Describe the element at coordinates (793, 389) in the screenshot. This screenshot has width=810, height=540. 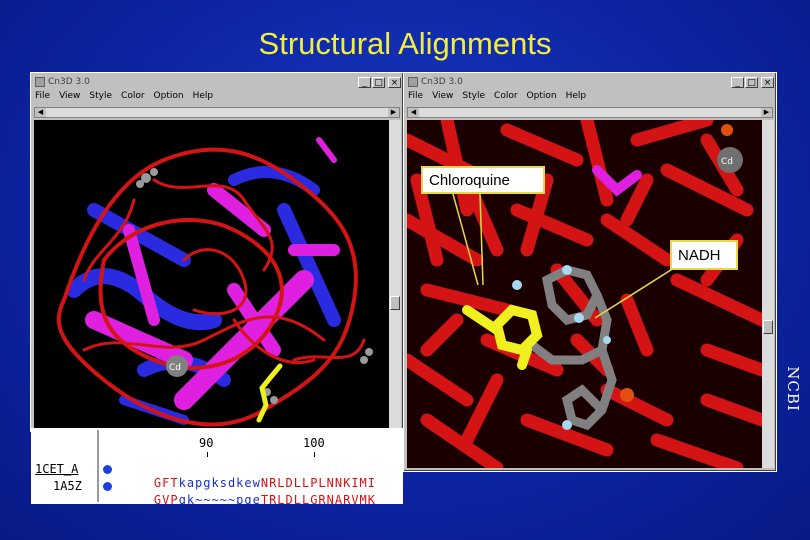
I see `ncbi-side-label: NCBI` at that location.